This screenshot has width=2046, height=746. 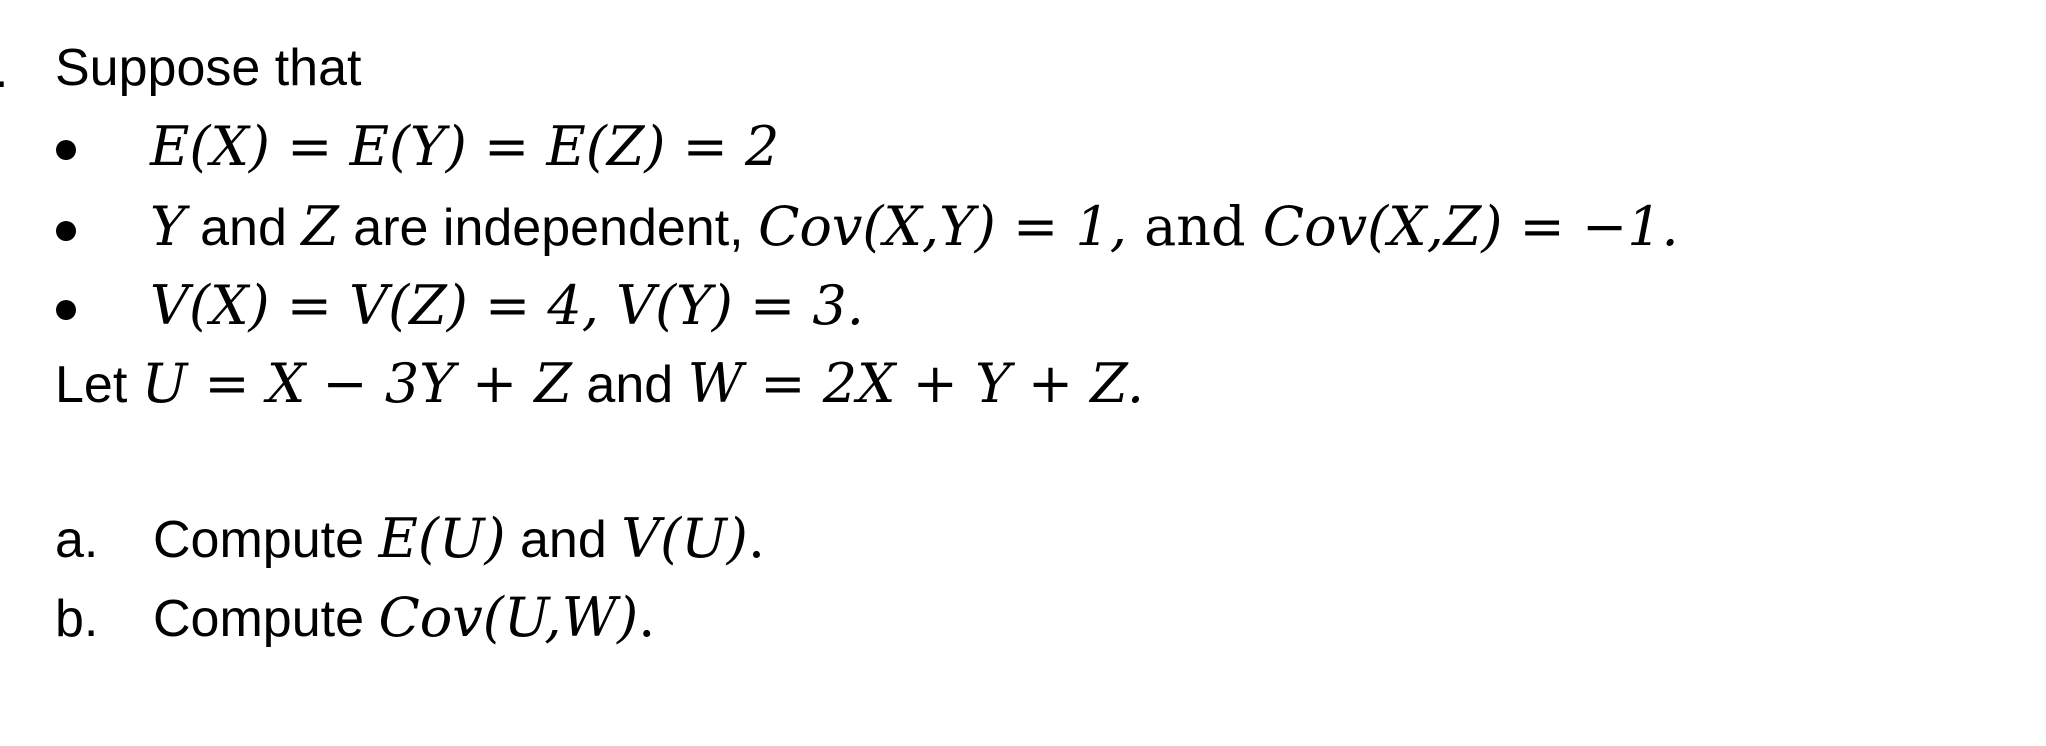 I want to click on let-text: Let, so click(x=98, y=385).